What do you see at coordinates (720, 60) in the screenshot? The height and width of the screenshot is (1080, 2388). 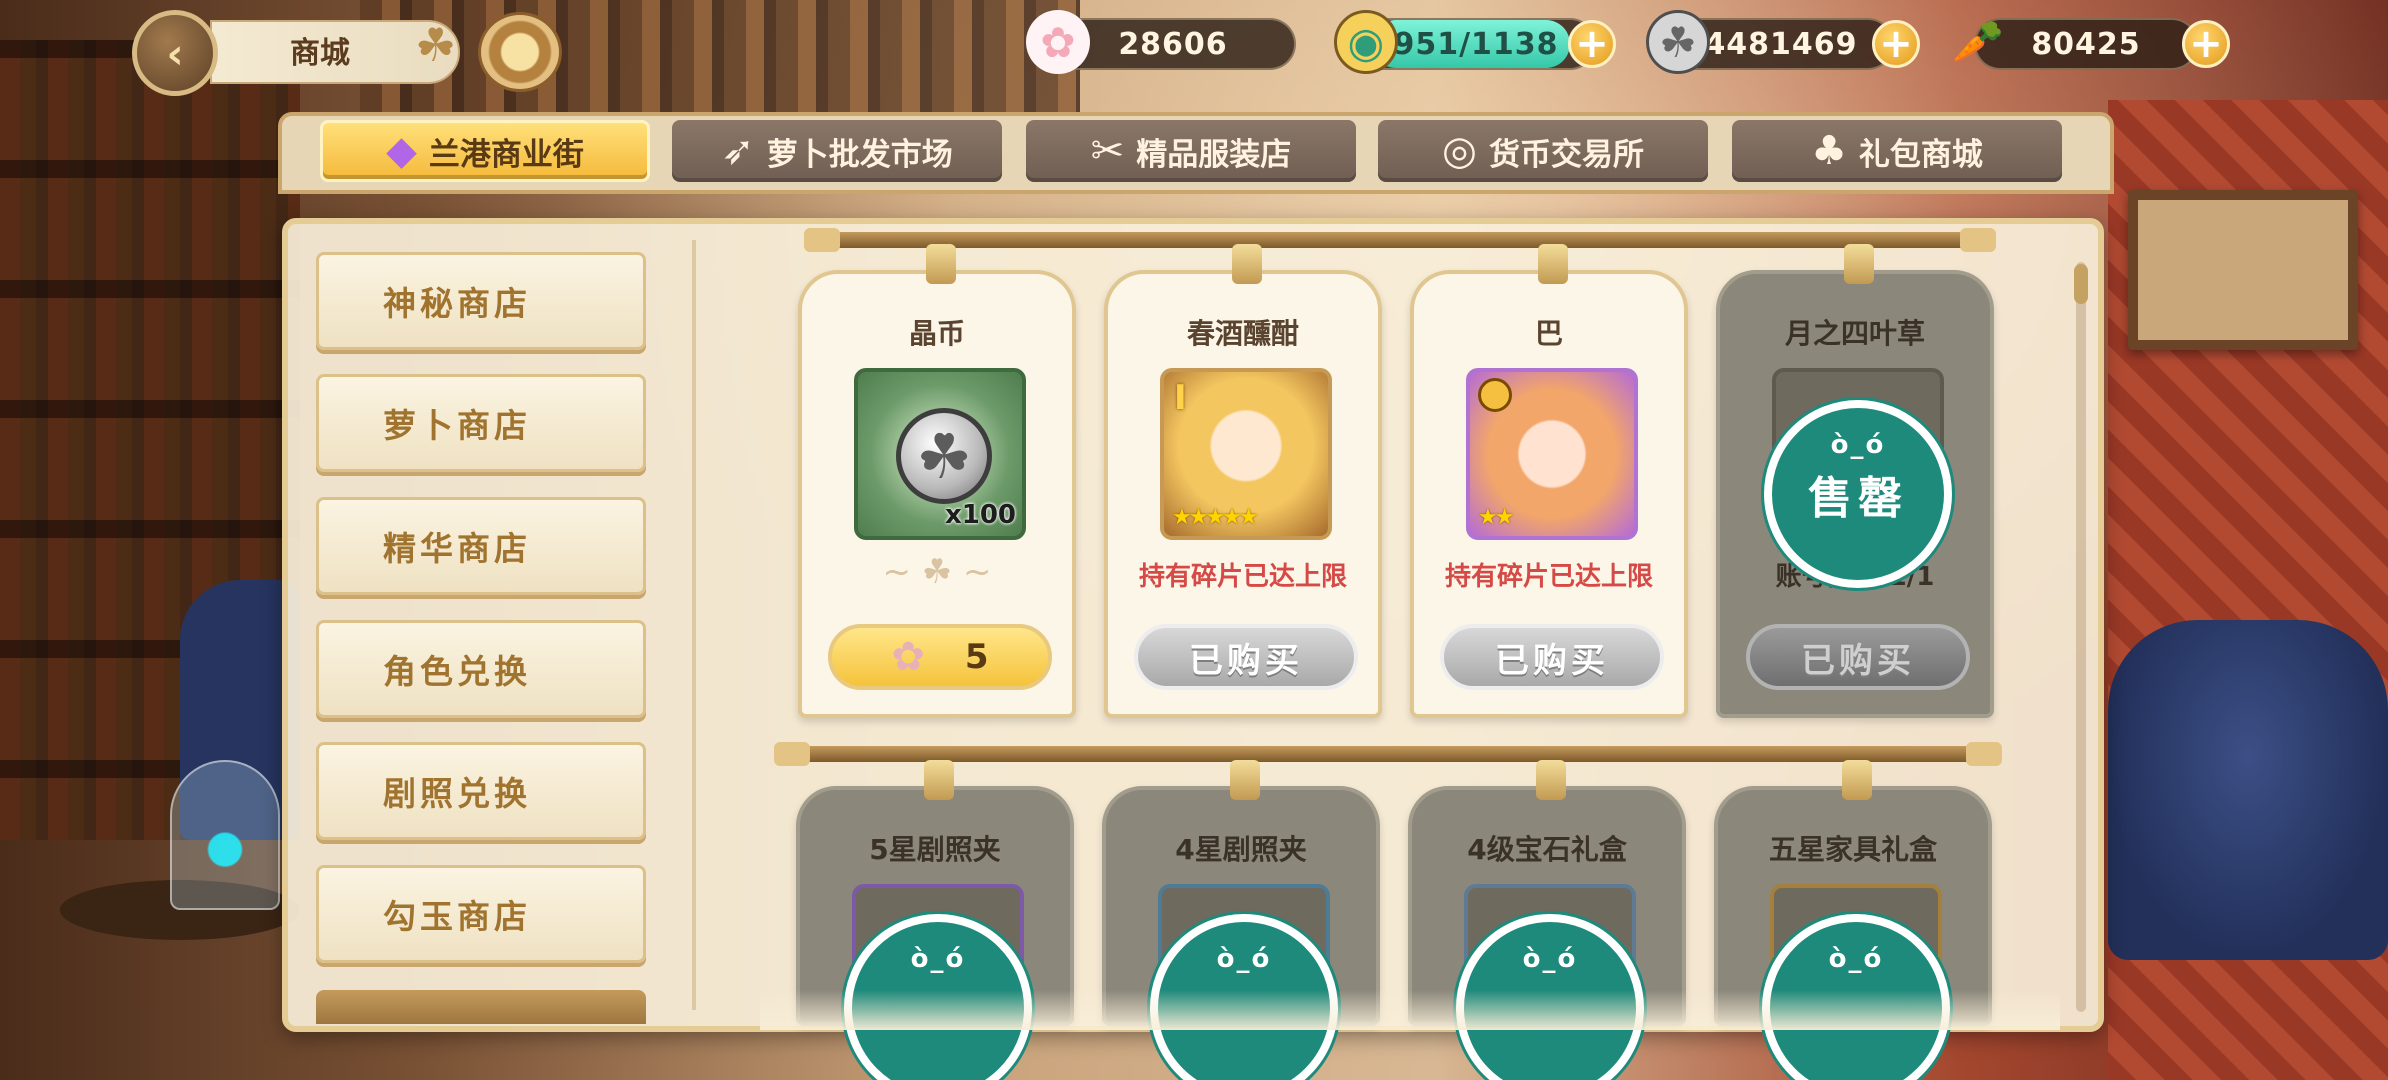 I see `bookshelf-top` at bounding box center [720, 60].